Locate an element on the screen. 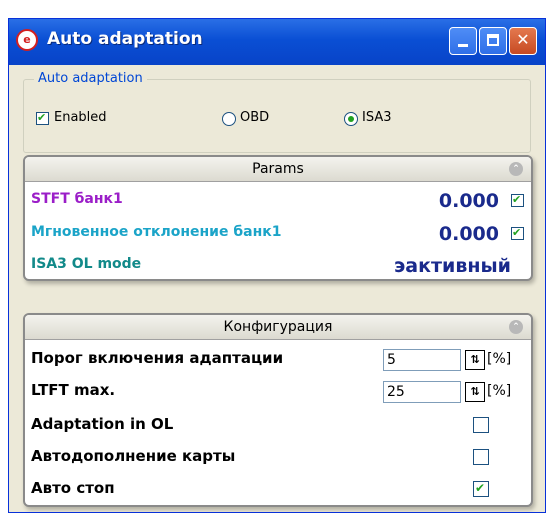 The height and width of the screenshot is (513, 546). config-title: Конфигурация is located at coordinates (278, 327).